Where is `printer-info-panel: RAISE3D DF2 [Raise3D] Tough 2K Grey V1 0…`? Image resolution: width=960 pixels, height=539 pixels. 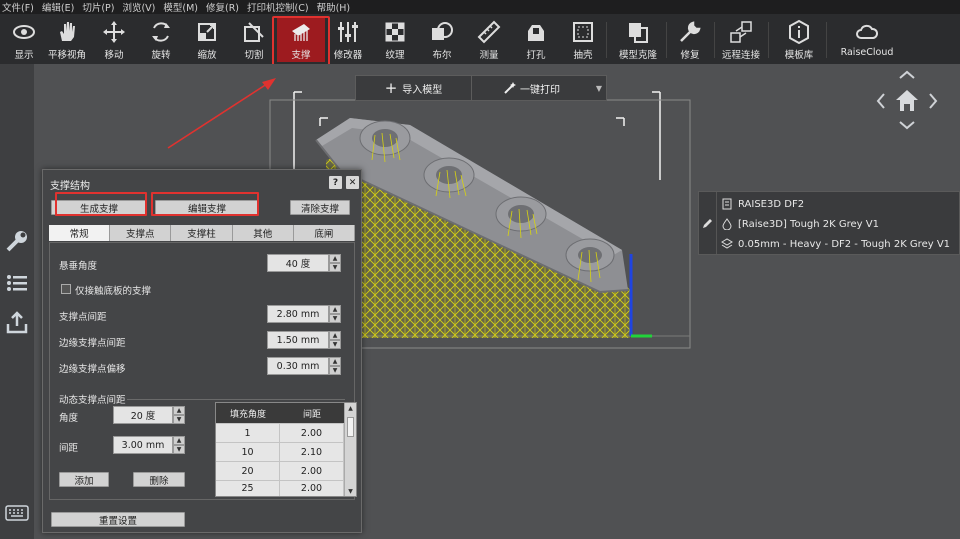 printer-info-panel: RAISE3D DF2 [Raise3D] Tough 2K Grey V1 0… is located at coordinates (829, 223).